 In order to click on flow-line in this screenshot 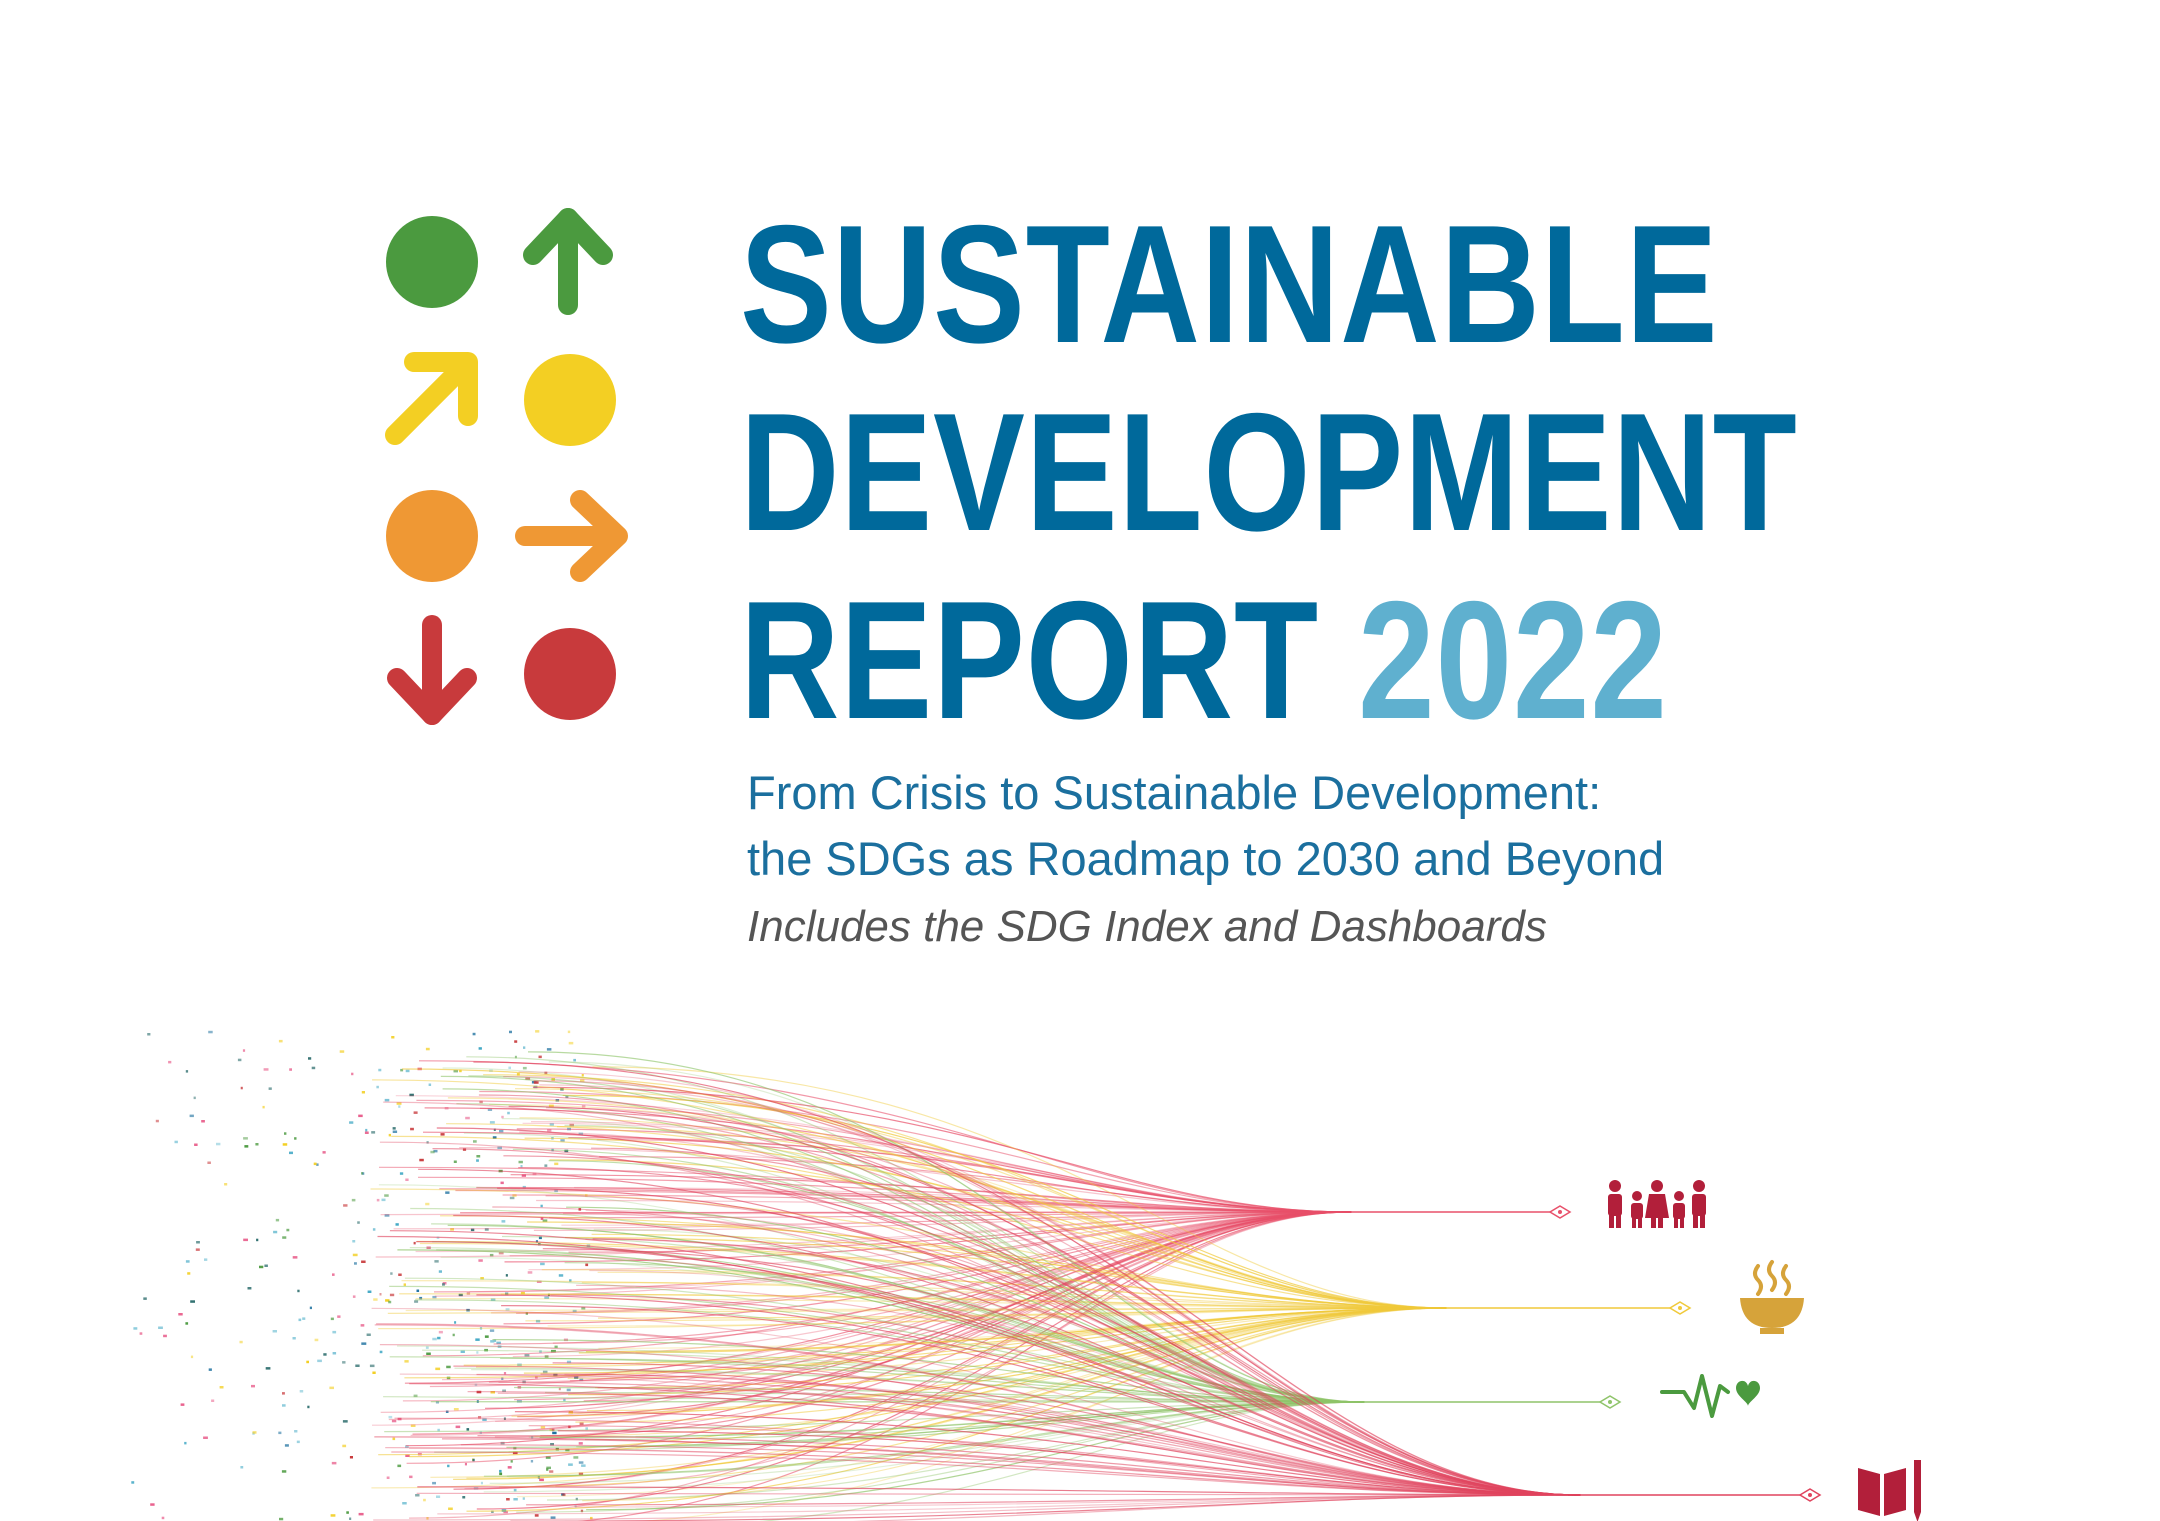, I will do `click(906, 1212)`.